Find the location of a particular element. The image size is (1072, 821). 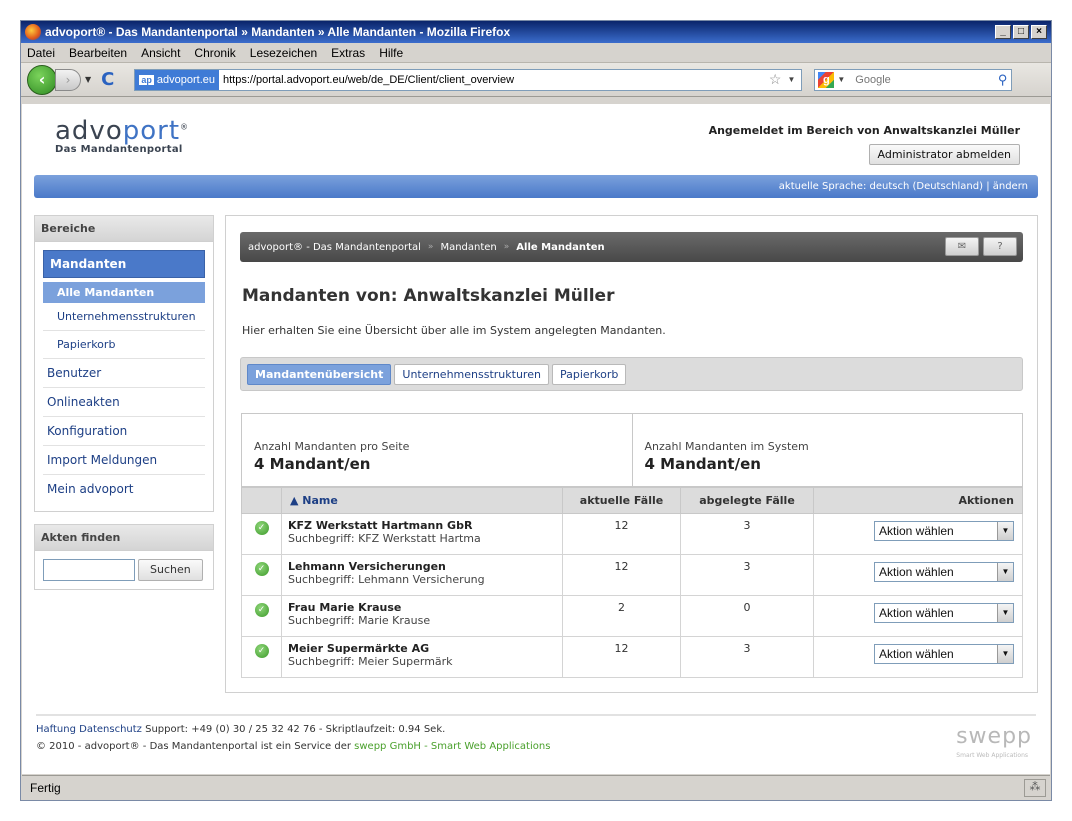

archived-cases: 0 is located at coordinates (747, 616).